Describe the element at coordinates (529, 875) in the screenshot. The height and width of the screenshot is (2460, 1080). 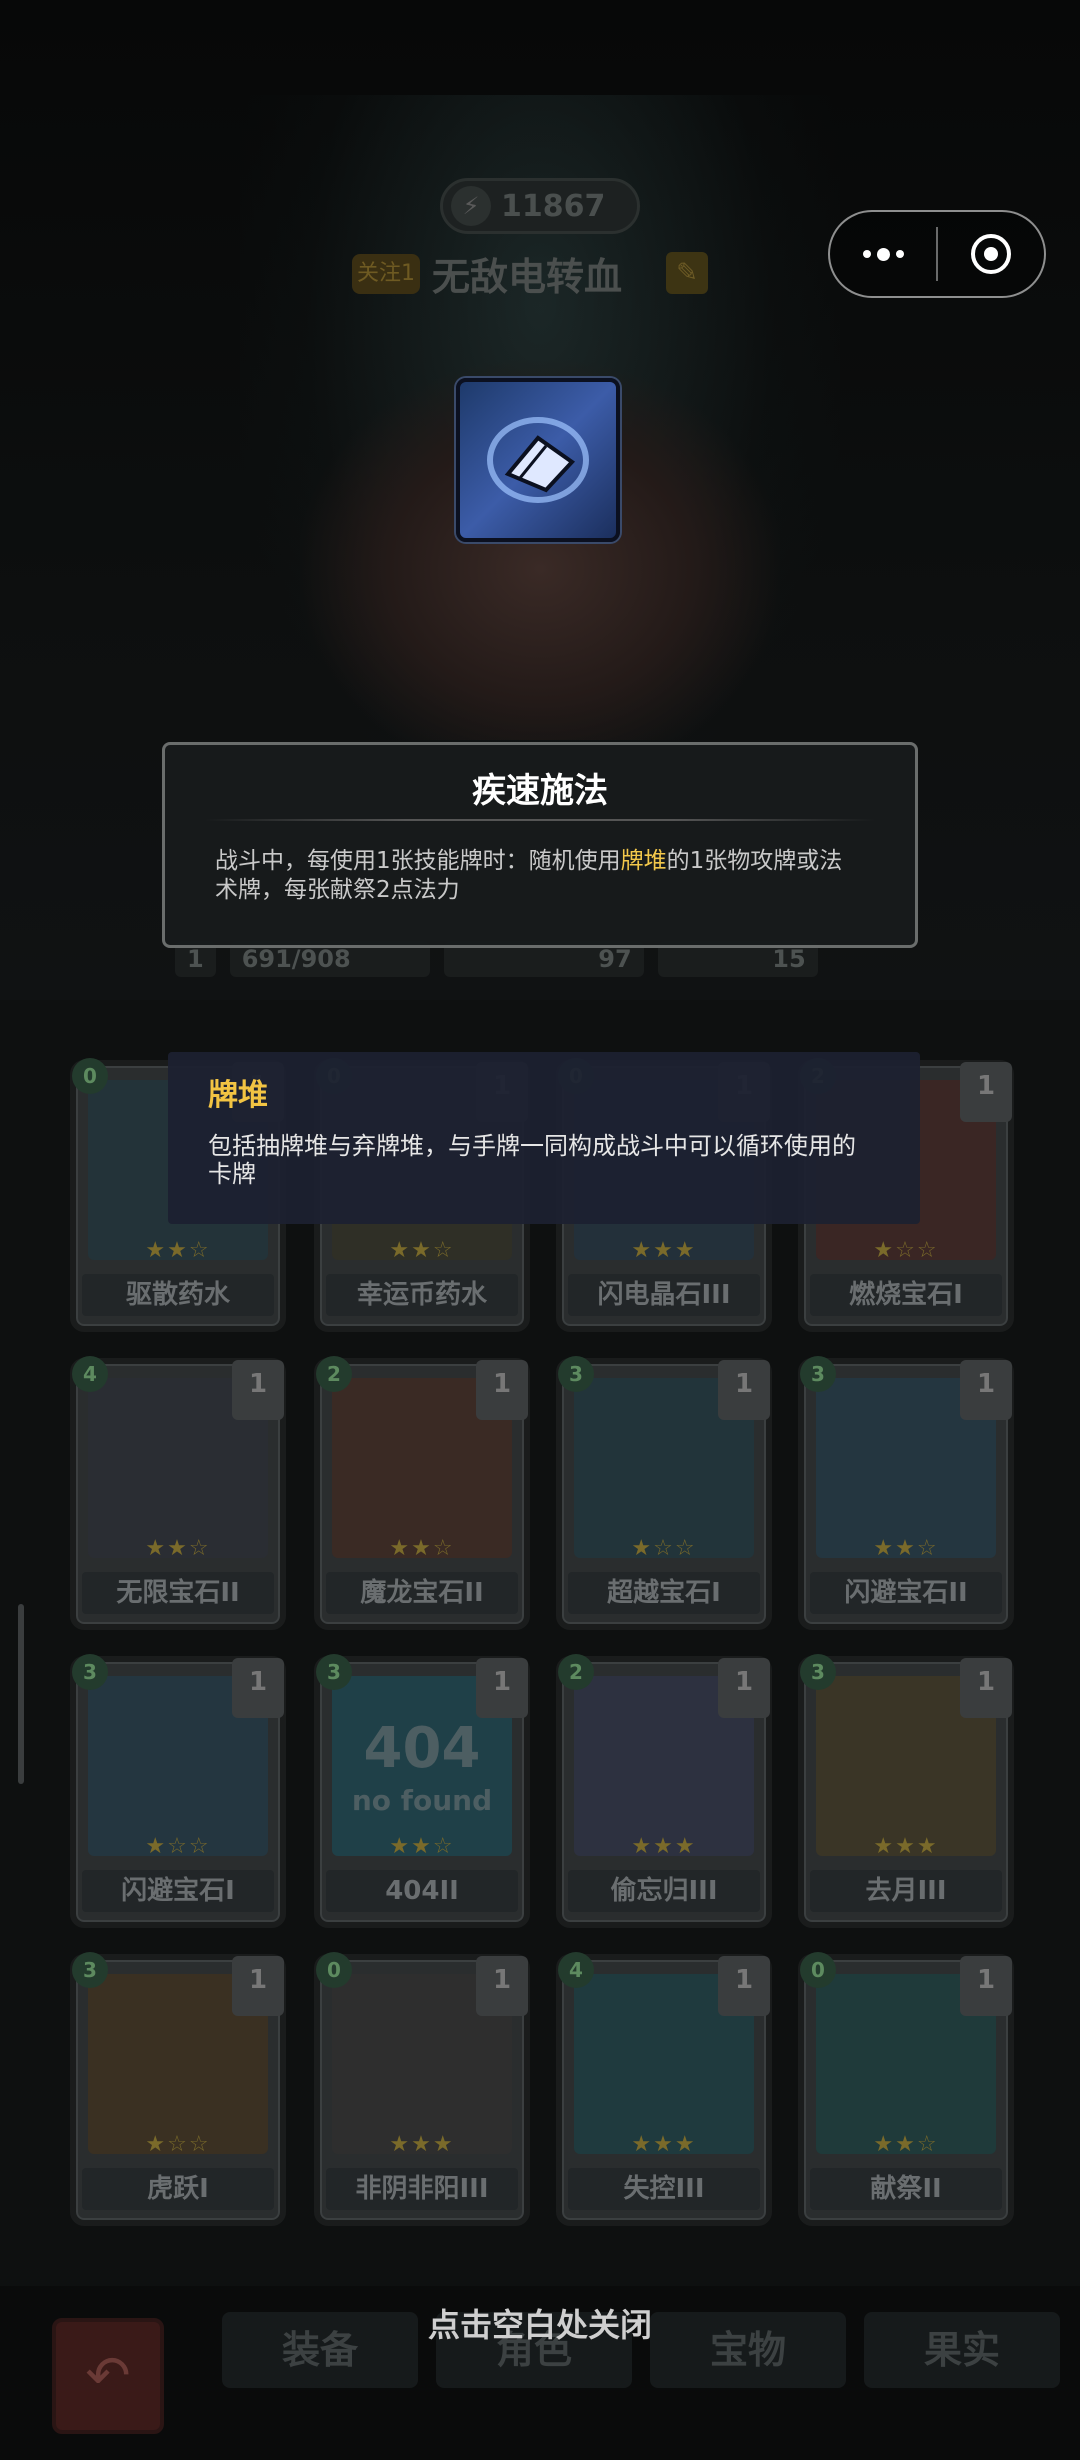
I see `skill-description: 战斗中，每使用1张技能牌时：随机使用牌堆的1张物攻牌或法术牌，每张献祭2点法力` at that location.